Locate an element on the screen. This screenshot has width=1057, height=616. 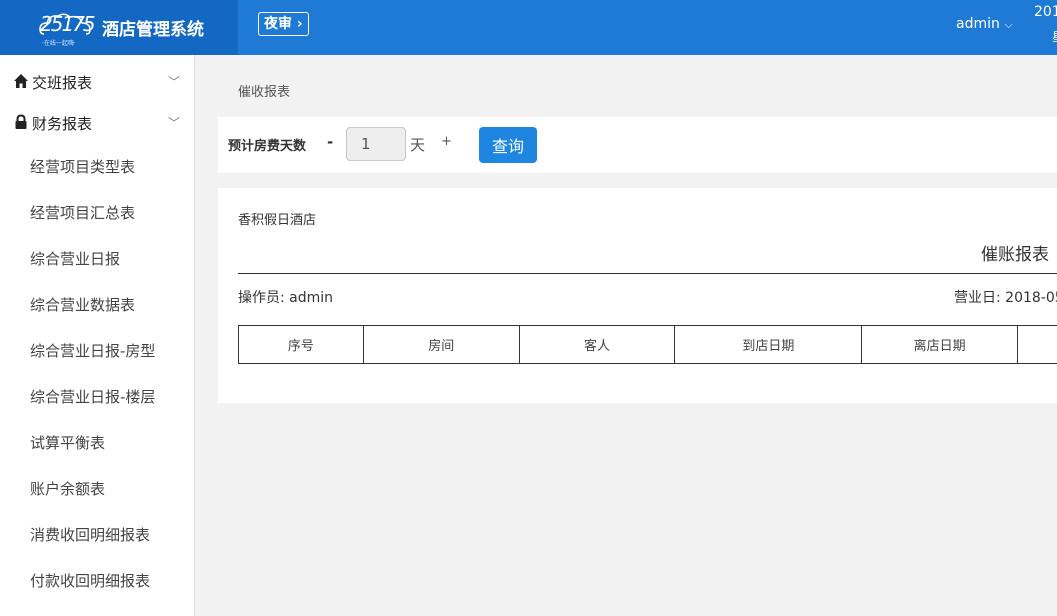
home-icon is located at coordinates (21, 81).